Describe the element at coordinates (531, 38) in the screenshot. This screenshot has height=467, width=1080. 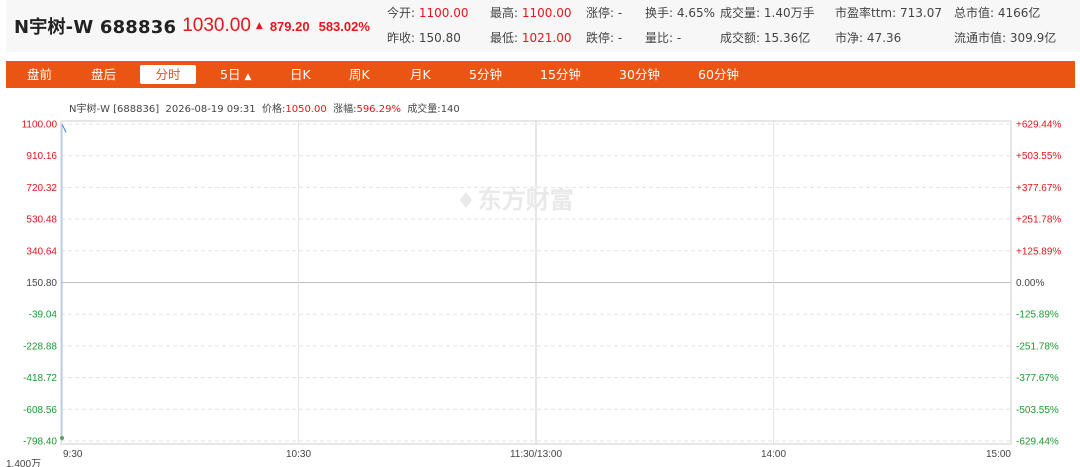
I see `quote-low: 最低: 1021.00` at that location.